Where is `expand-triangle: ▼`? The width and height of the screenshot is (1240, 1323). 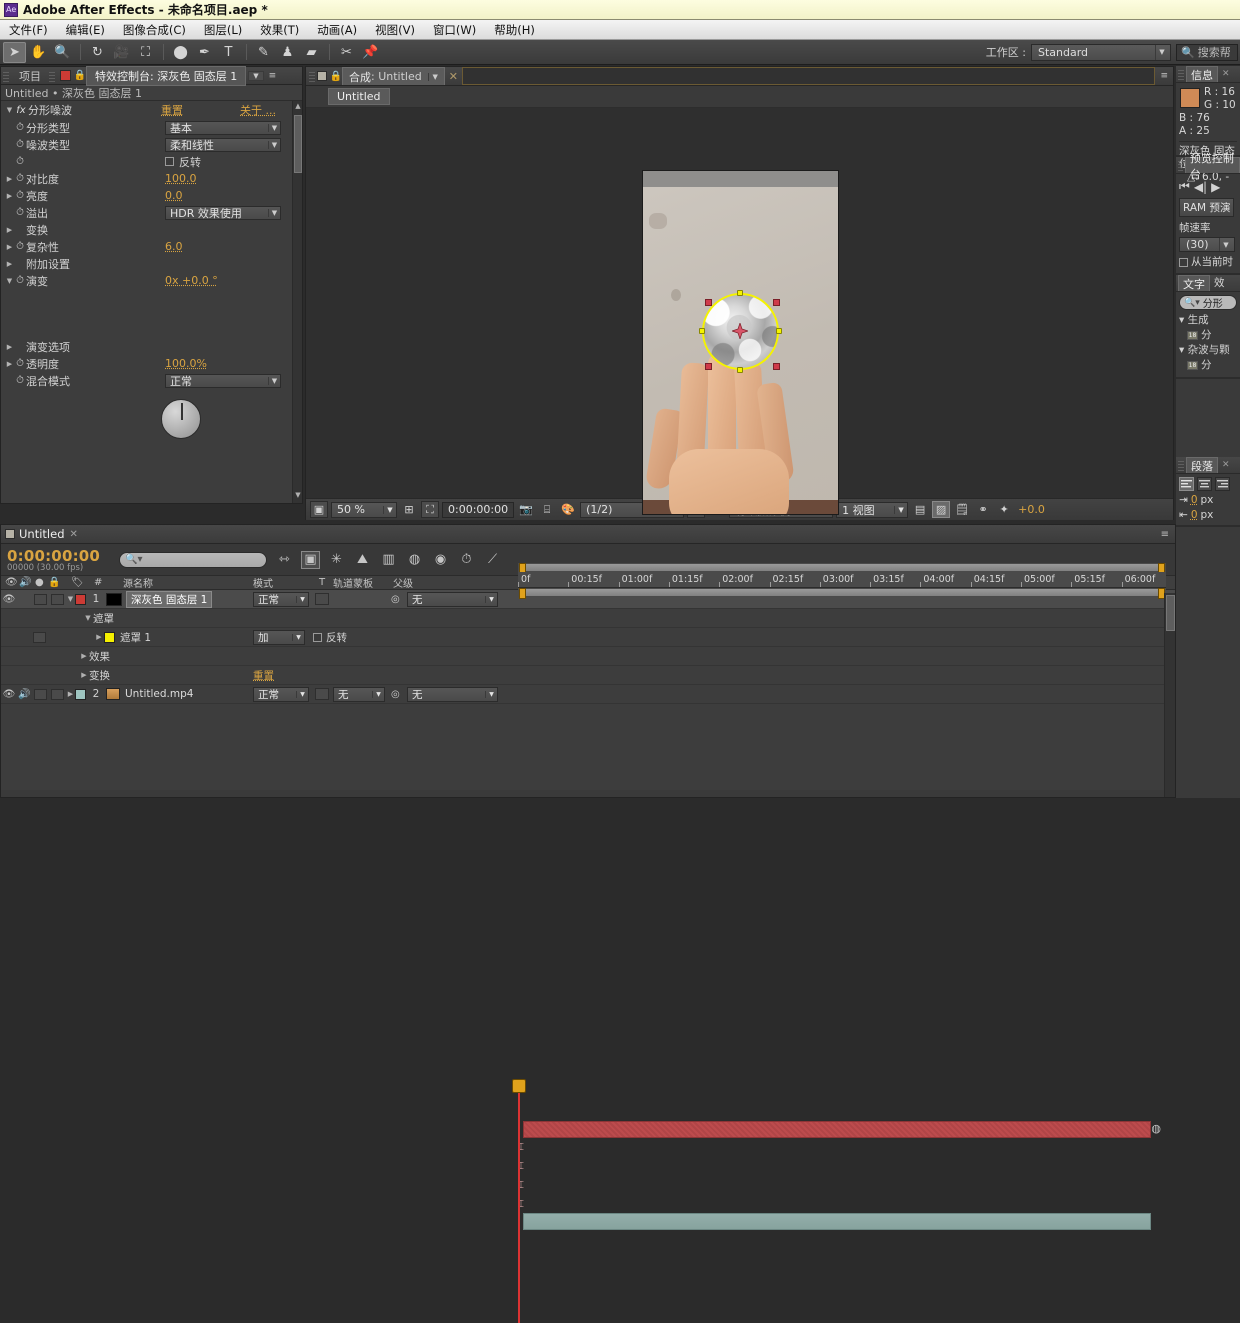 expand-triangle: ▼ is located at coordinates (88, 618).